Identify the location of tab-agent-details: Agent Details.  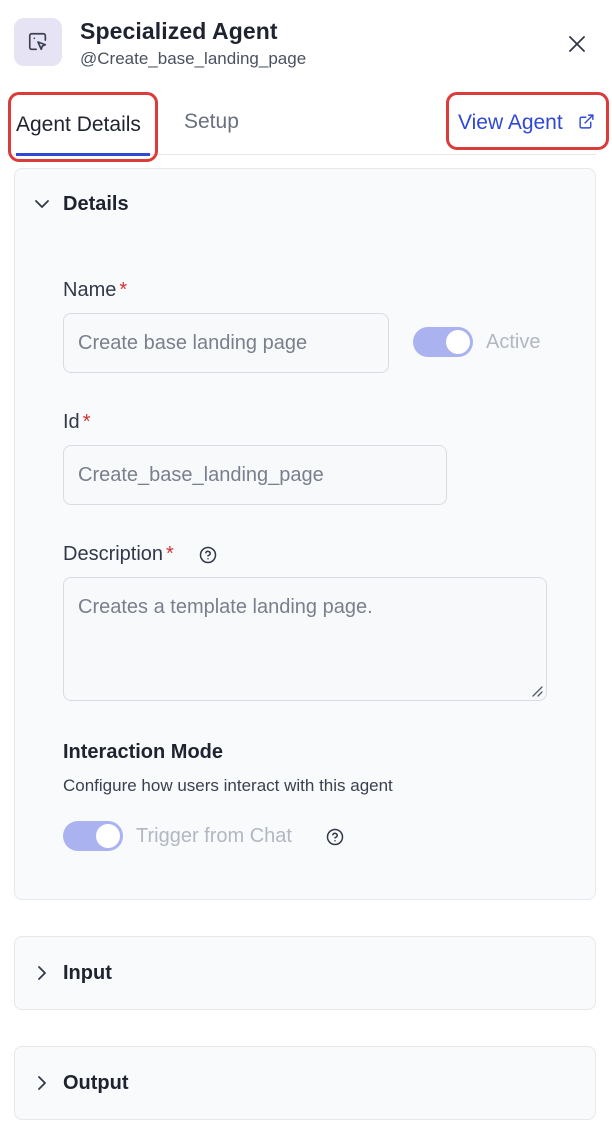
(83, 127).